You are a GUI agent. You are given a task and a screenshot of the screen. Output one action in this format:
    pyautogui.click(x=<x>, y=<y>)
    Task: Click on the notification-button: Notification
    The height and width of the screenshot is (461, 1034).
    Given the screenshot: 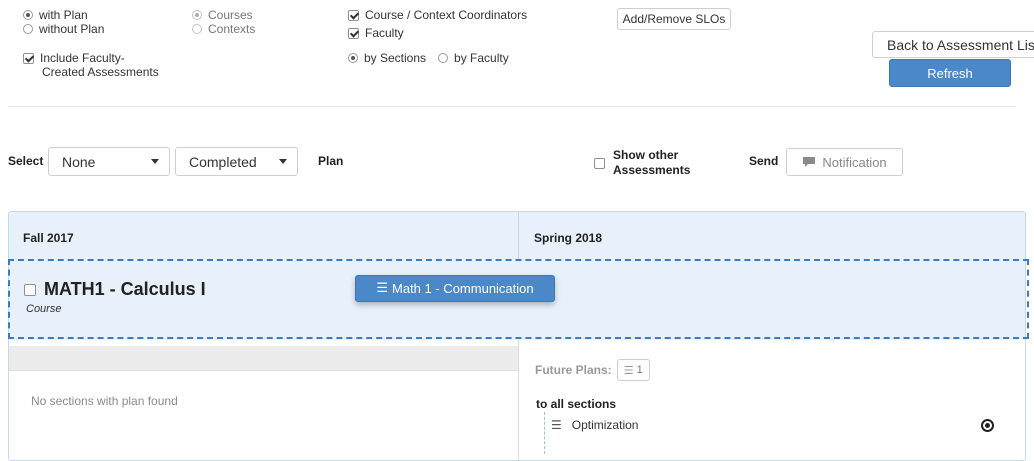 What is the action you would take?
    pyautogui.click(x=844, y=162)
    